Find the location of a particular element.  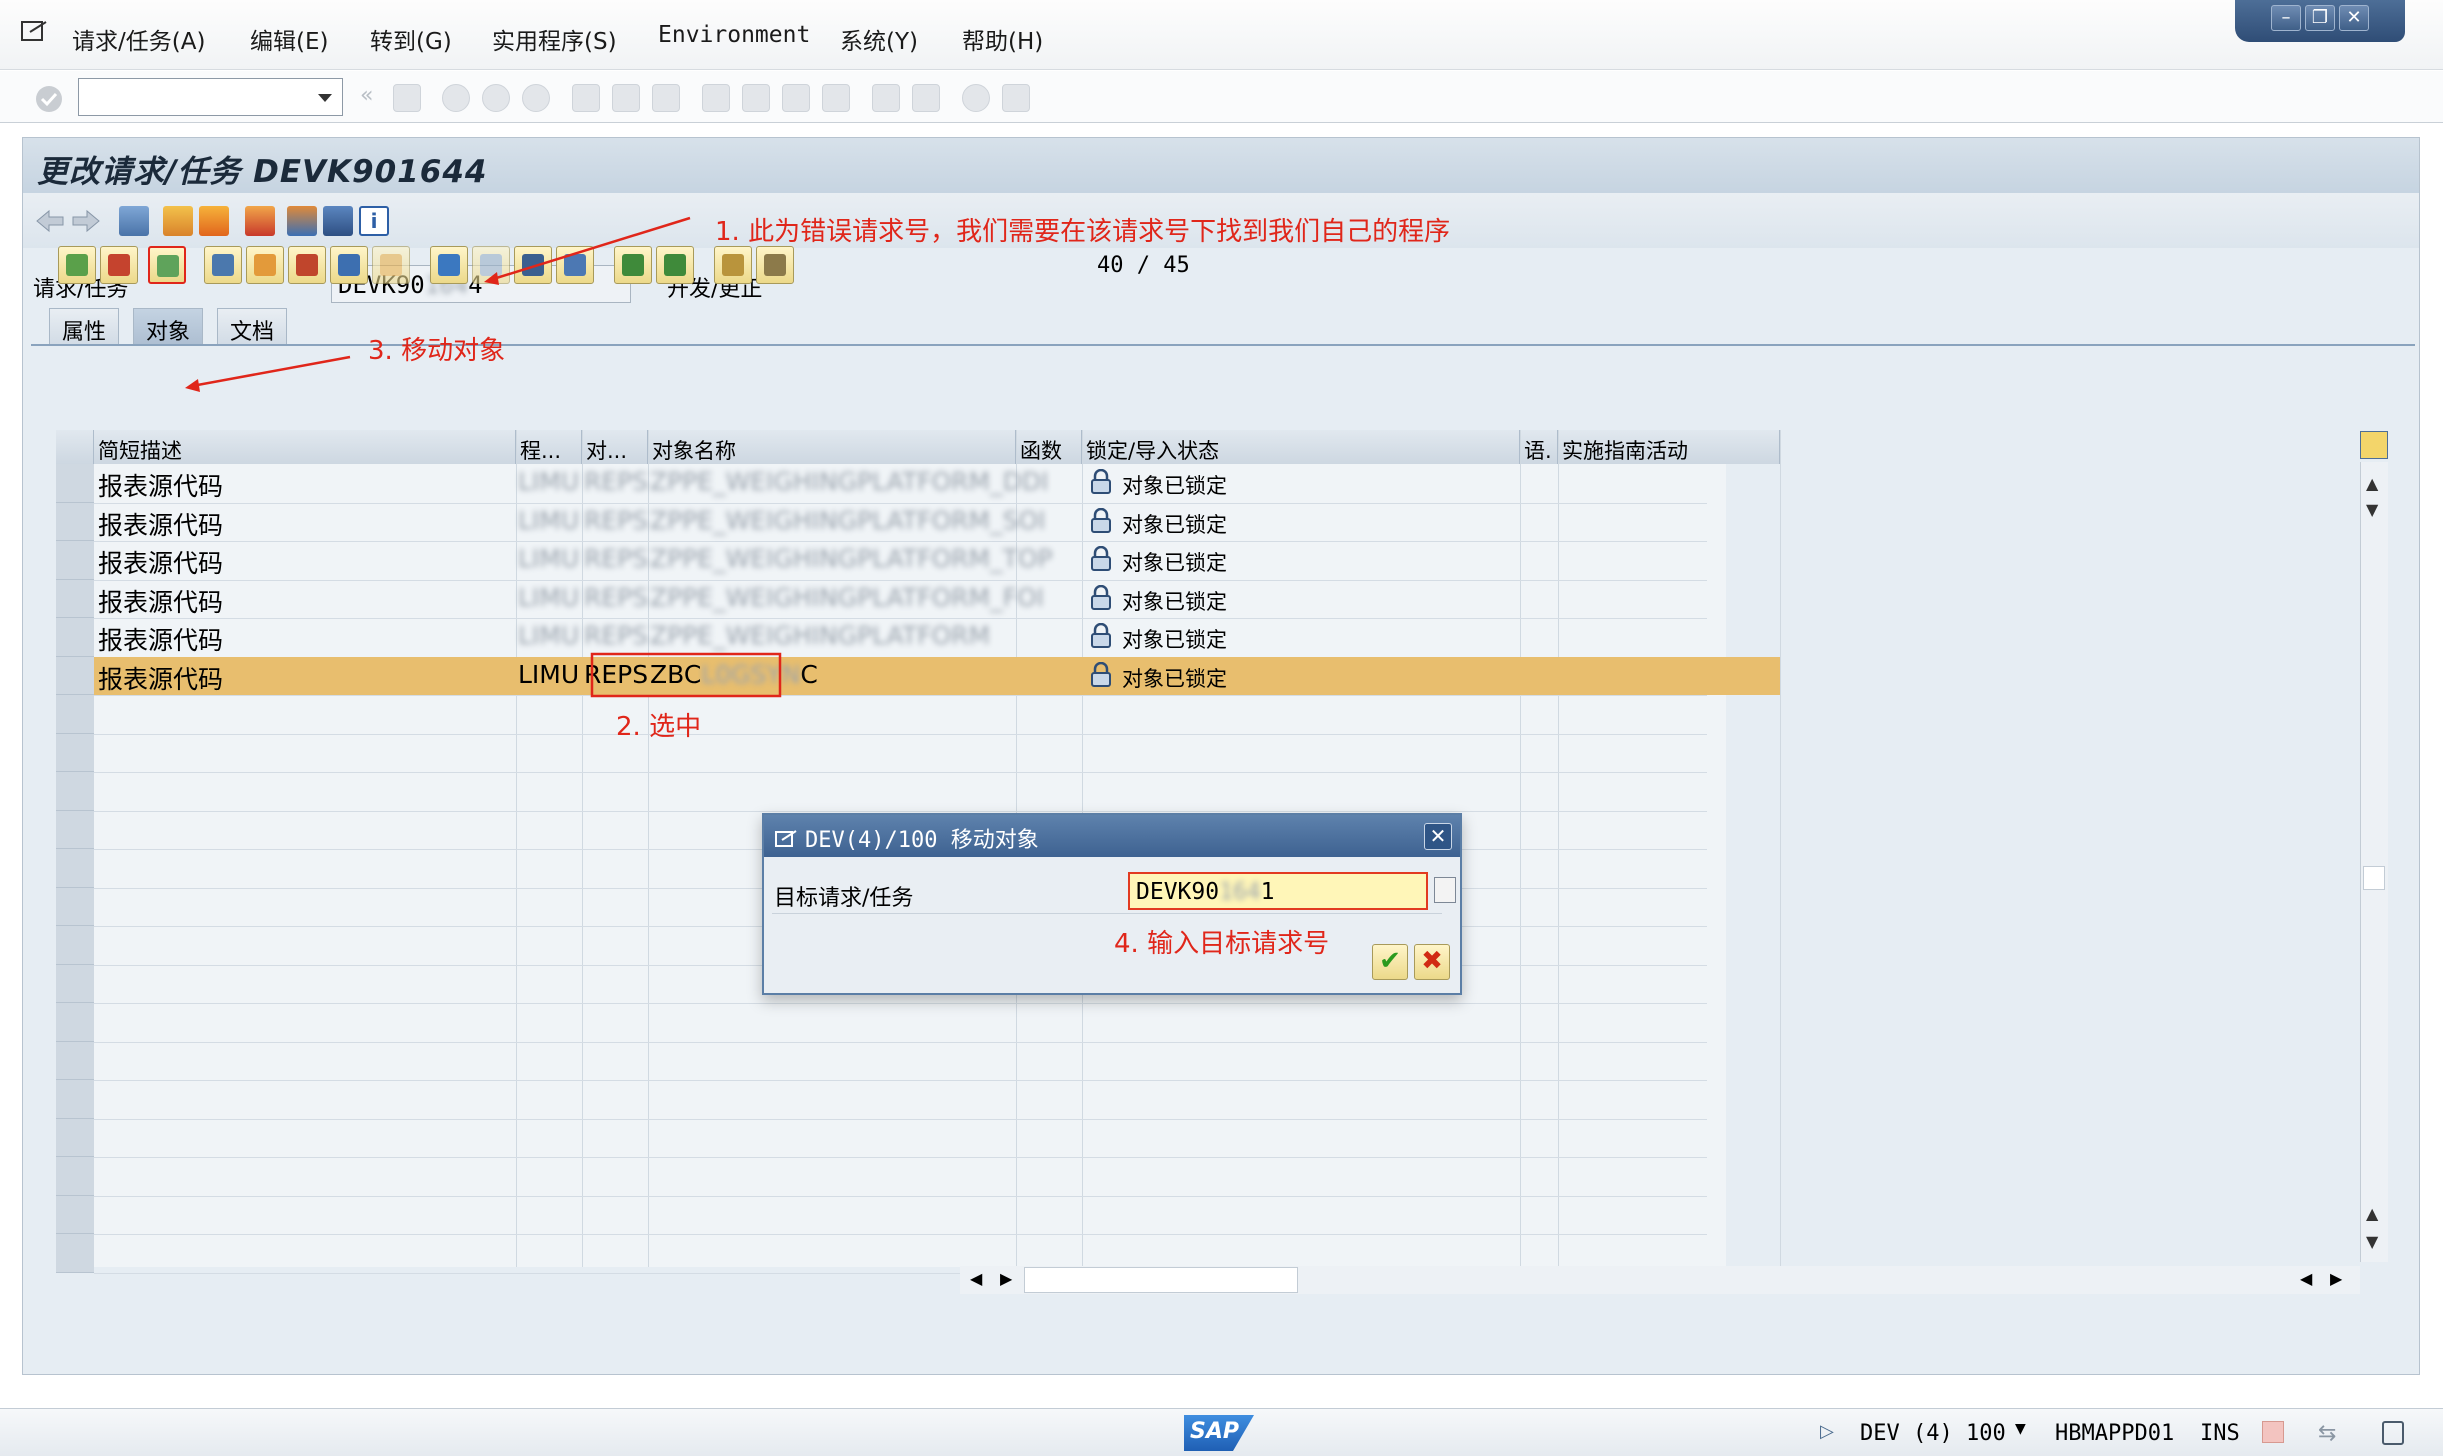

dialog-title-bar: DEV(4)/100 移动对象 is located at coordinates (1112, 836).